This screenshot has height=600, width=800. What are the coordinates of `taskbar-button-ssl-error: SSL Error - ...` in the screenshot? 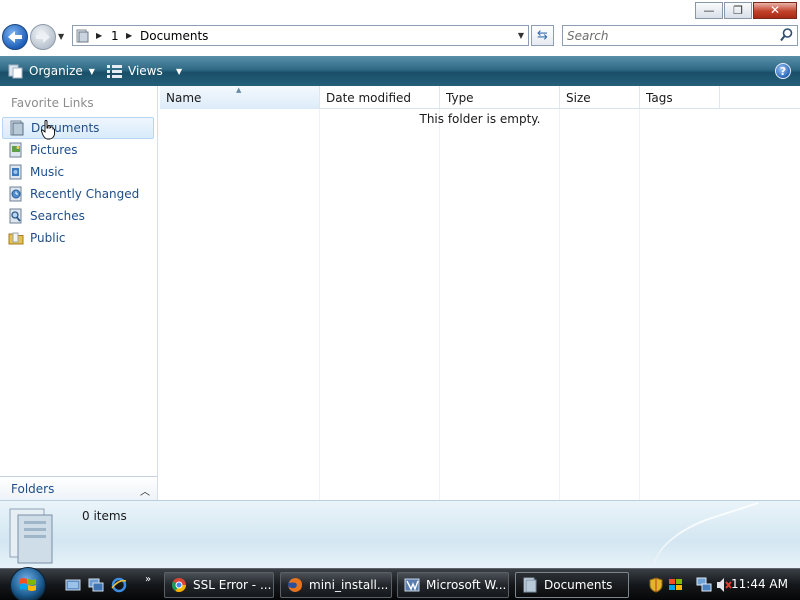 It's located at (219, 585).